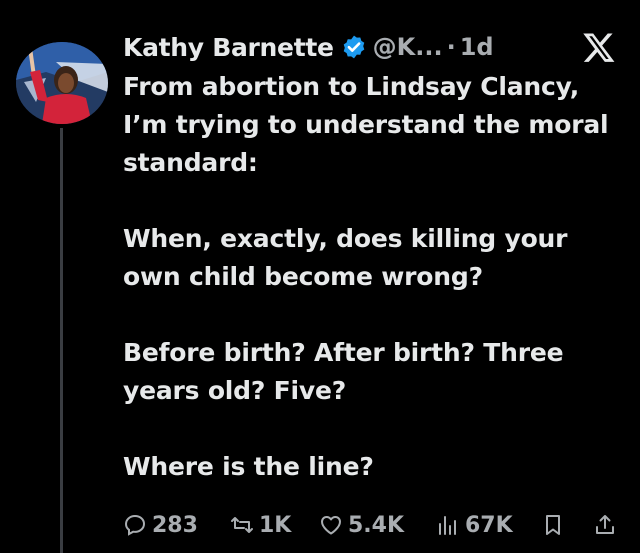 The height and width of the screenshot is (553, 640). What do you see at coordinates (477, 47) in the screenshot?
I see `timestamp: 1d` at bounding box center [477, 47].